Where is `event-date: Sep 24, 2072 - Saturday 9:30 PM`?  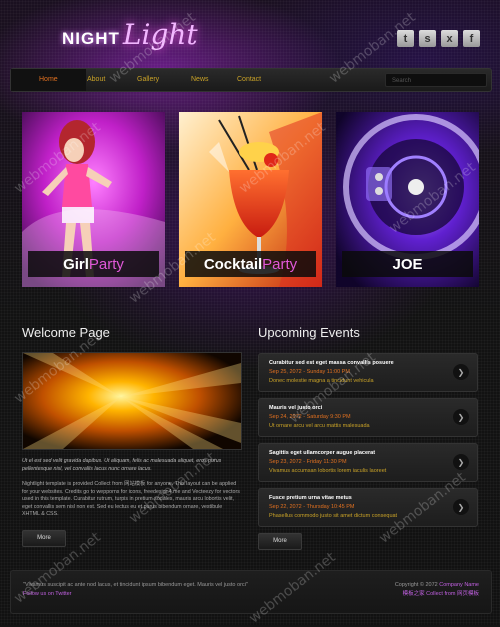 event-date: Sep 24, 2072 - Saturday 9:30 PM is located at coordinates (310, 417).